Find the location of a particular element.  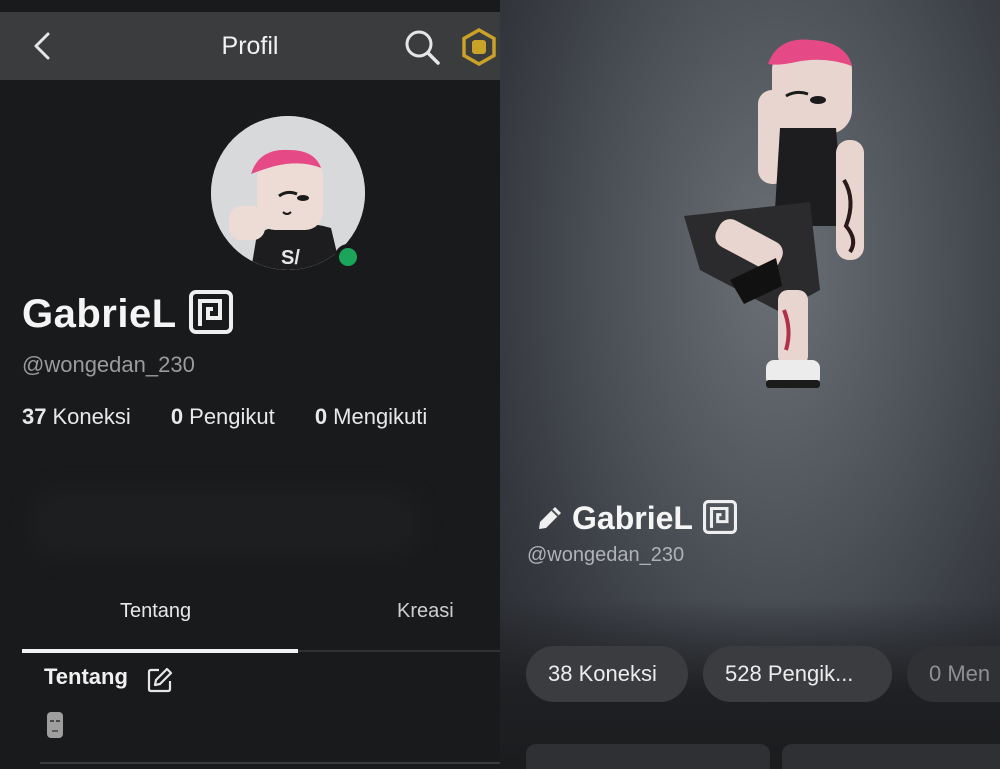

top-bar: Profil is located at coordinates (250, 46).